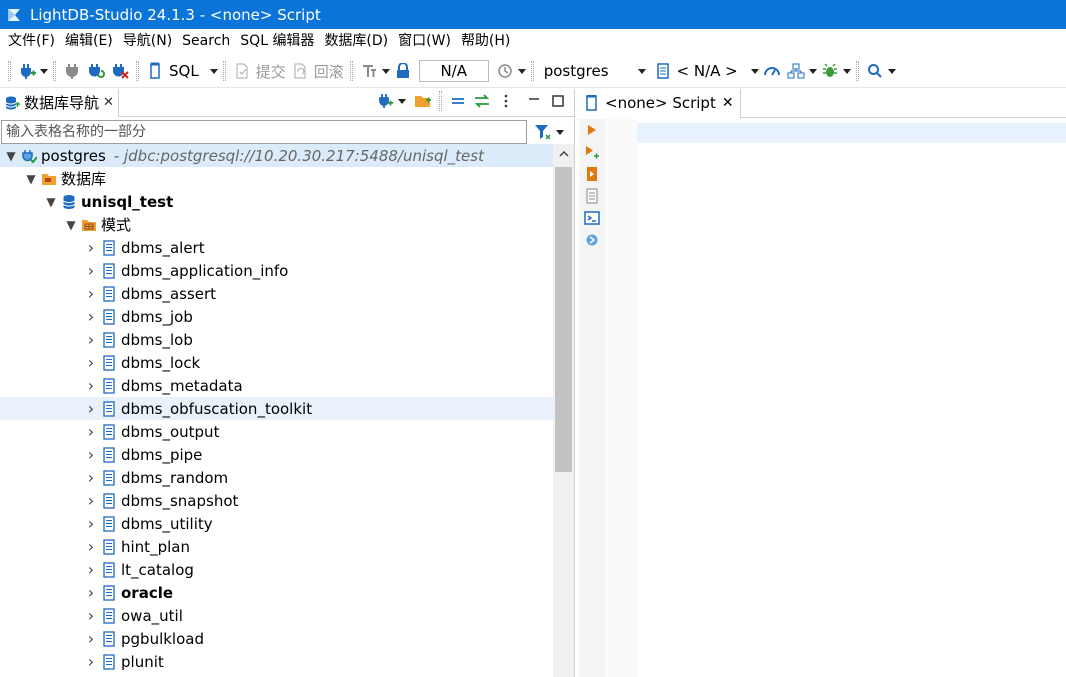 This screenshot has height=677, width=1066. Describe the element at coordinates (560, 132) in the screenshot. I see `filter-dropdown` at that location.